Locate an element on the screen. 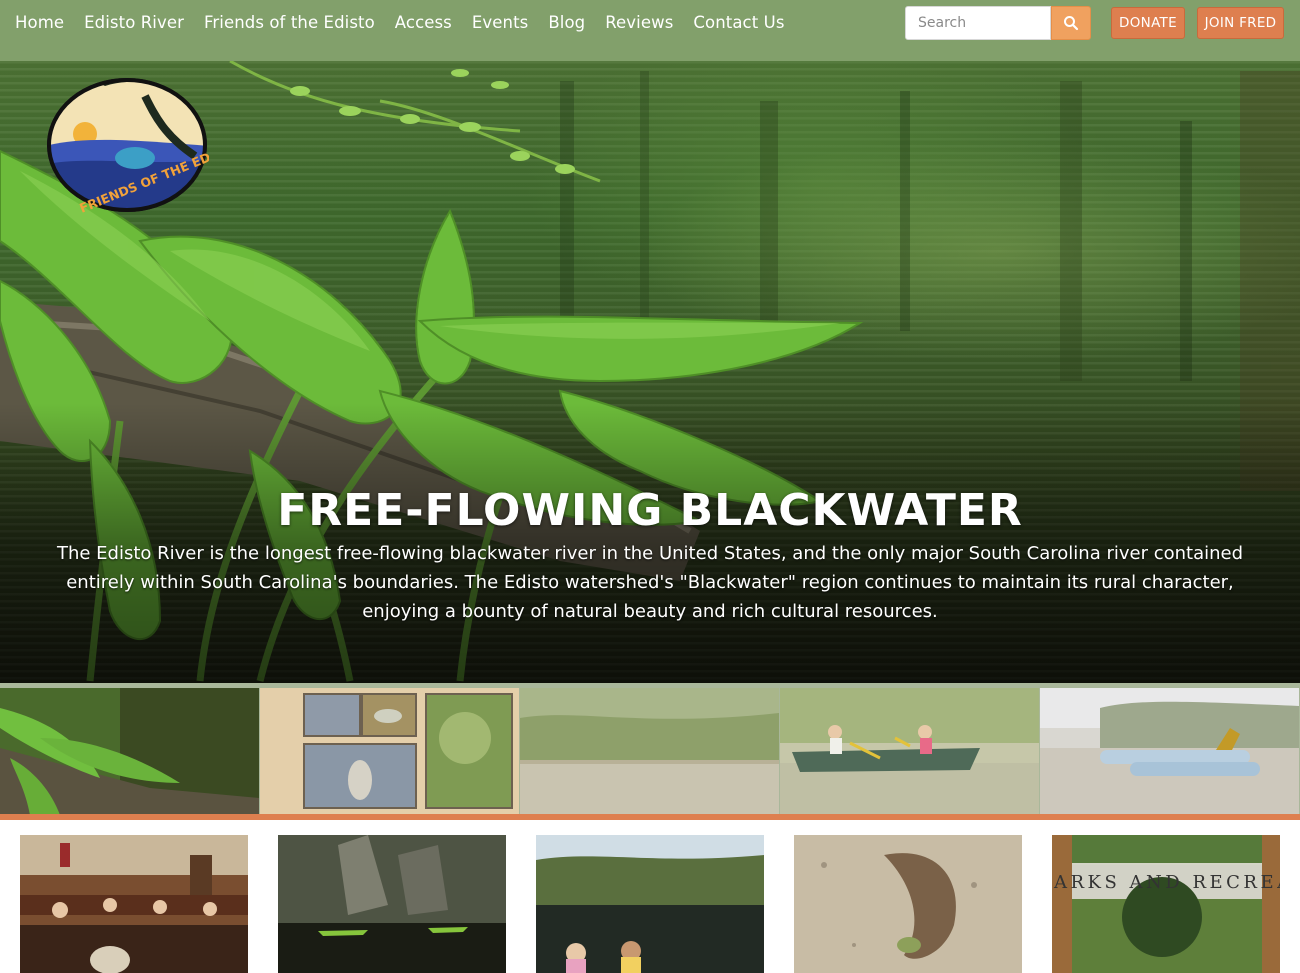 The image size is (1300, 973). slider-thumbnails is located at coordinates (650, 751).